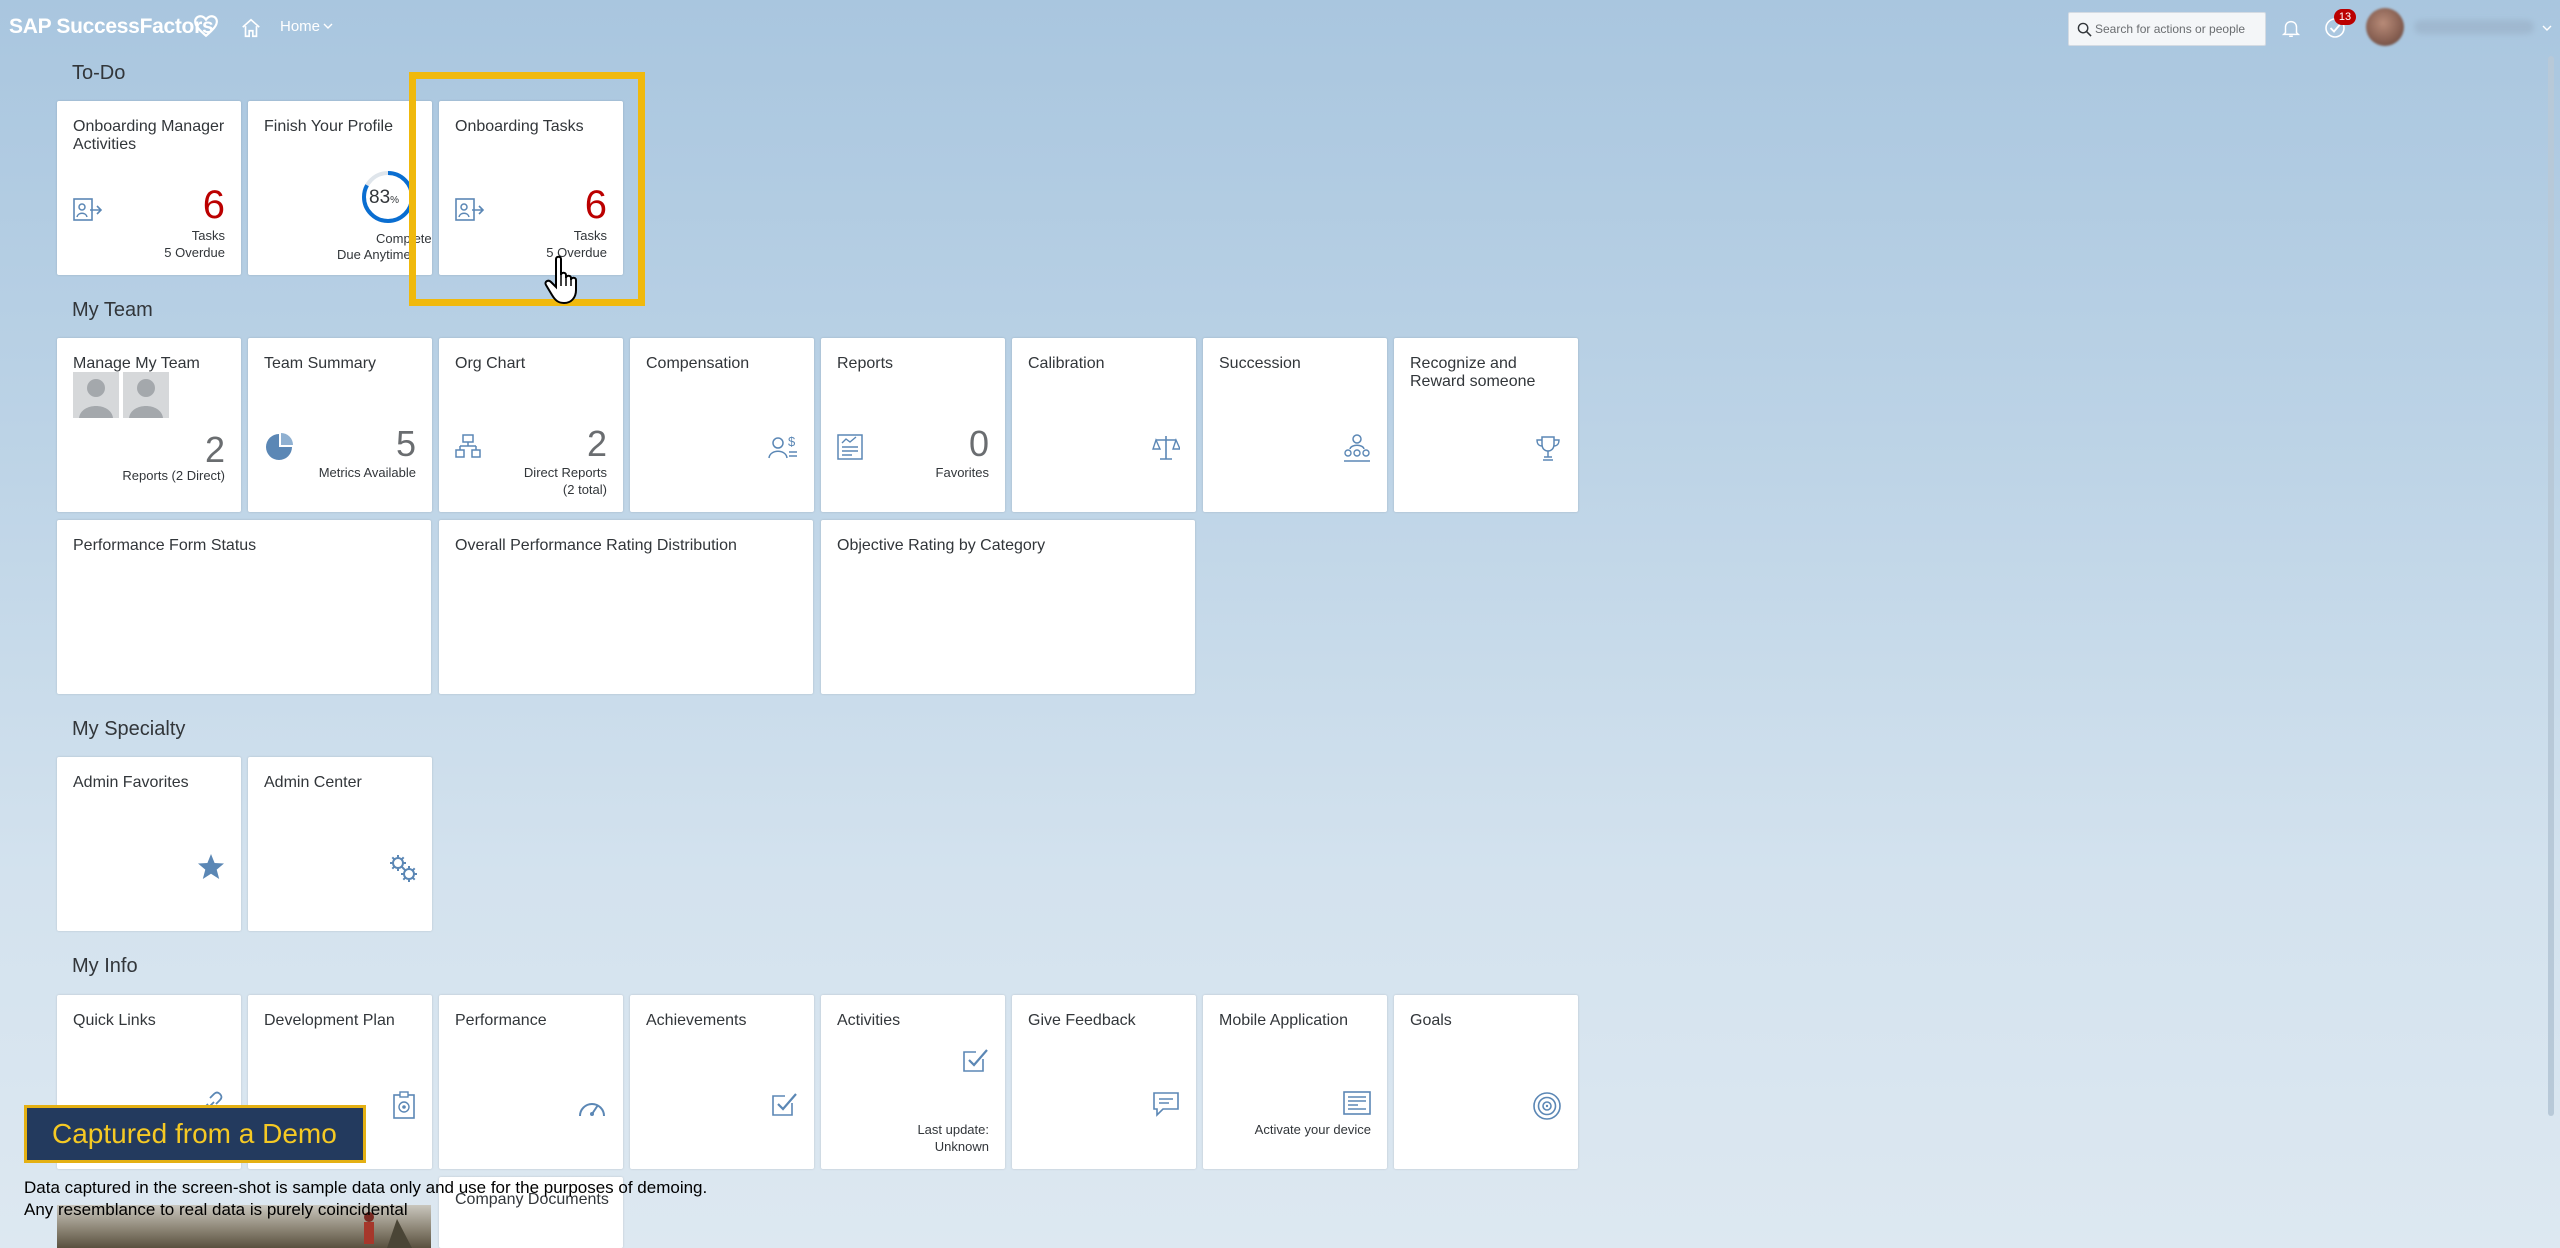 The width and height of the screenshot is (2560, 1248). Describe the element at coordinates (722, 425) in the screenshot. I see `tile-compensation: Compensation $` at that location.